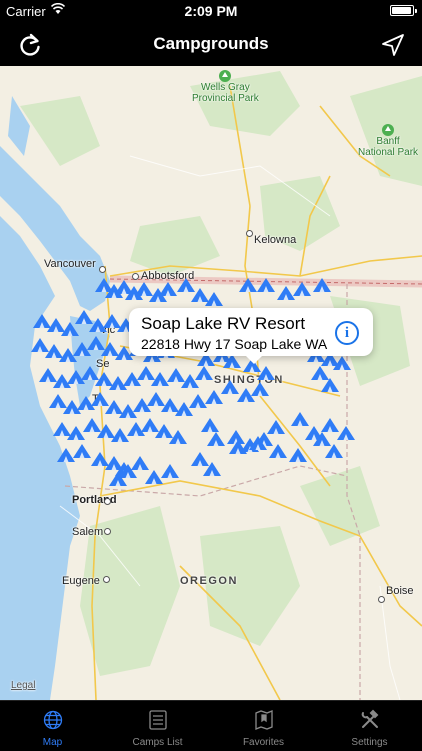 The image size is (422, 751). What do you see at coordinates (347, 333) in the screenshot?
I see `info-icon: i` at bounding box center [347, 333].